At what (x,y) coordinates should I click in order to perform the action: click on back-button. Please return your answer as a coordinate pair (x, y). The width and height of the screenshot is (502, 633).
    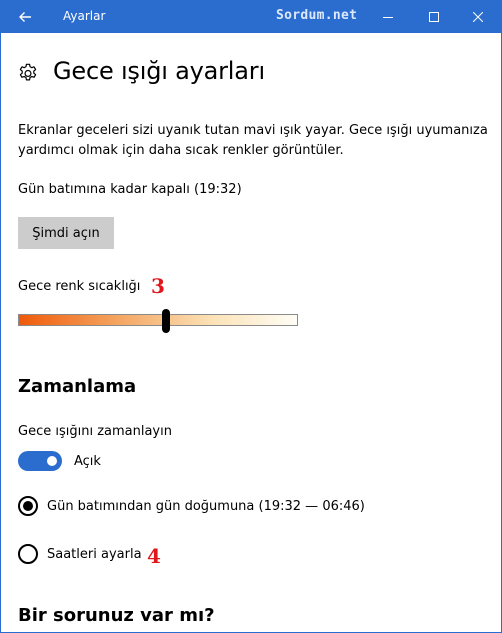
    Looking at the image, I should click on (25, 17).